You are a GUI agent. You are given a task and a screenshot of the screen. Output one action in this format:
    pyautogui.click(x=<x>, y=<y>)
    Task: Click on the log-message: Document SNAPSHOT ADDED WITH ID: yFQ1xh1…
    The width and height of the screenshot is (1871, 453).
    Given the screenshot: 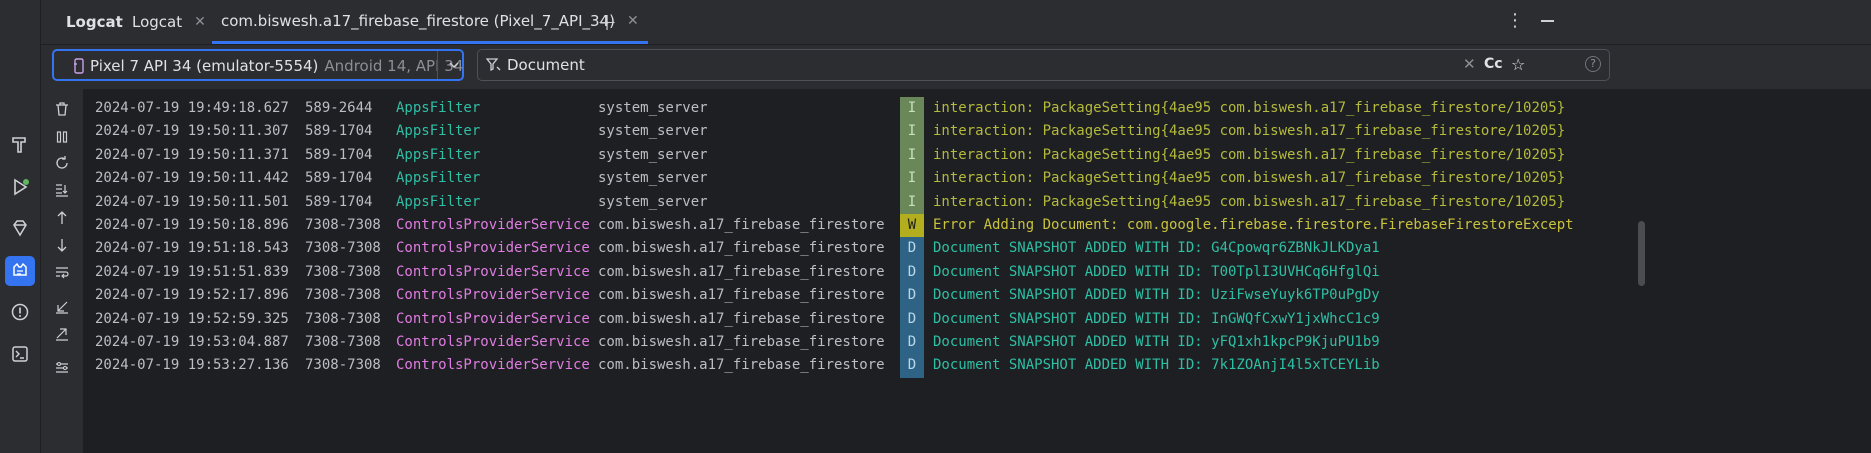 What is the action you would take?
    pyautogui.click(x=1156, y=342)
    